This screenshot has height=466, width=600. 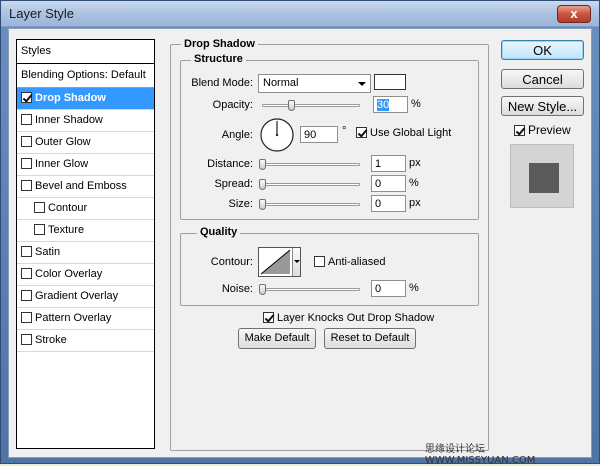 What do you see at coordinates (357, 262) in the screenshot?
I see `anti-aliased-label: Anti-aliased` at bounding box center [357, 262].